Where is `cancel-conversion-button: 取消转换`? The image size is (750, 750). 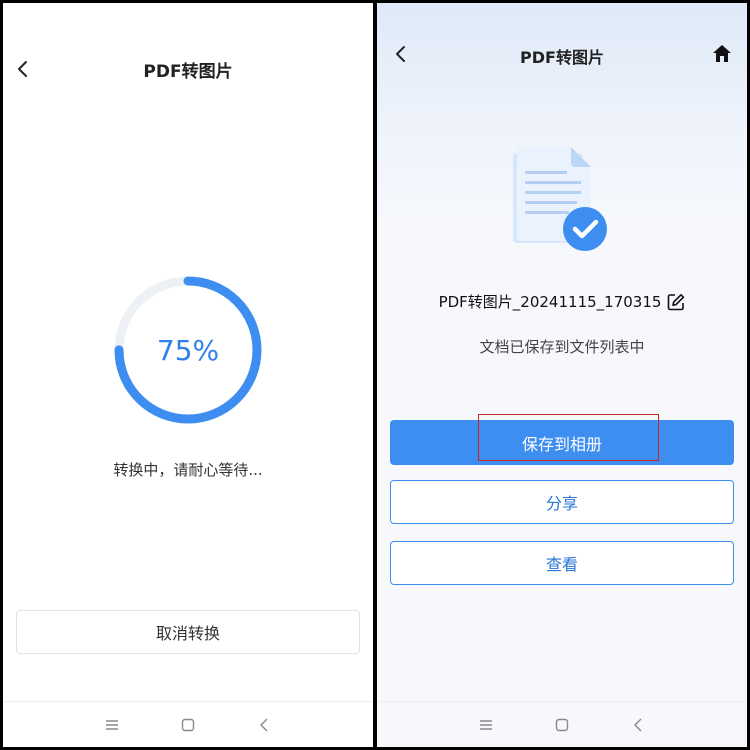 cancel-conversion-button: 取消转换 is located at coordinates (188, 632).